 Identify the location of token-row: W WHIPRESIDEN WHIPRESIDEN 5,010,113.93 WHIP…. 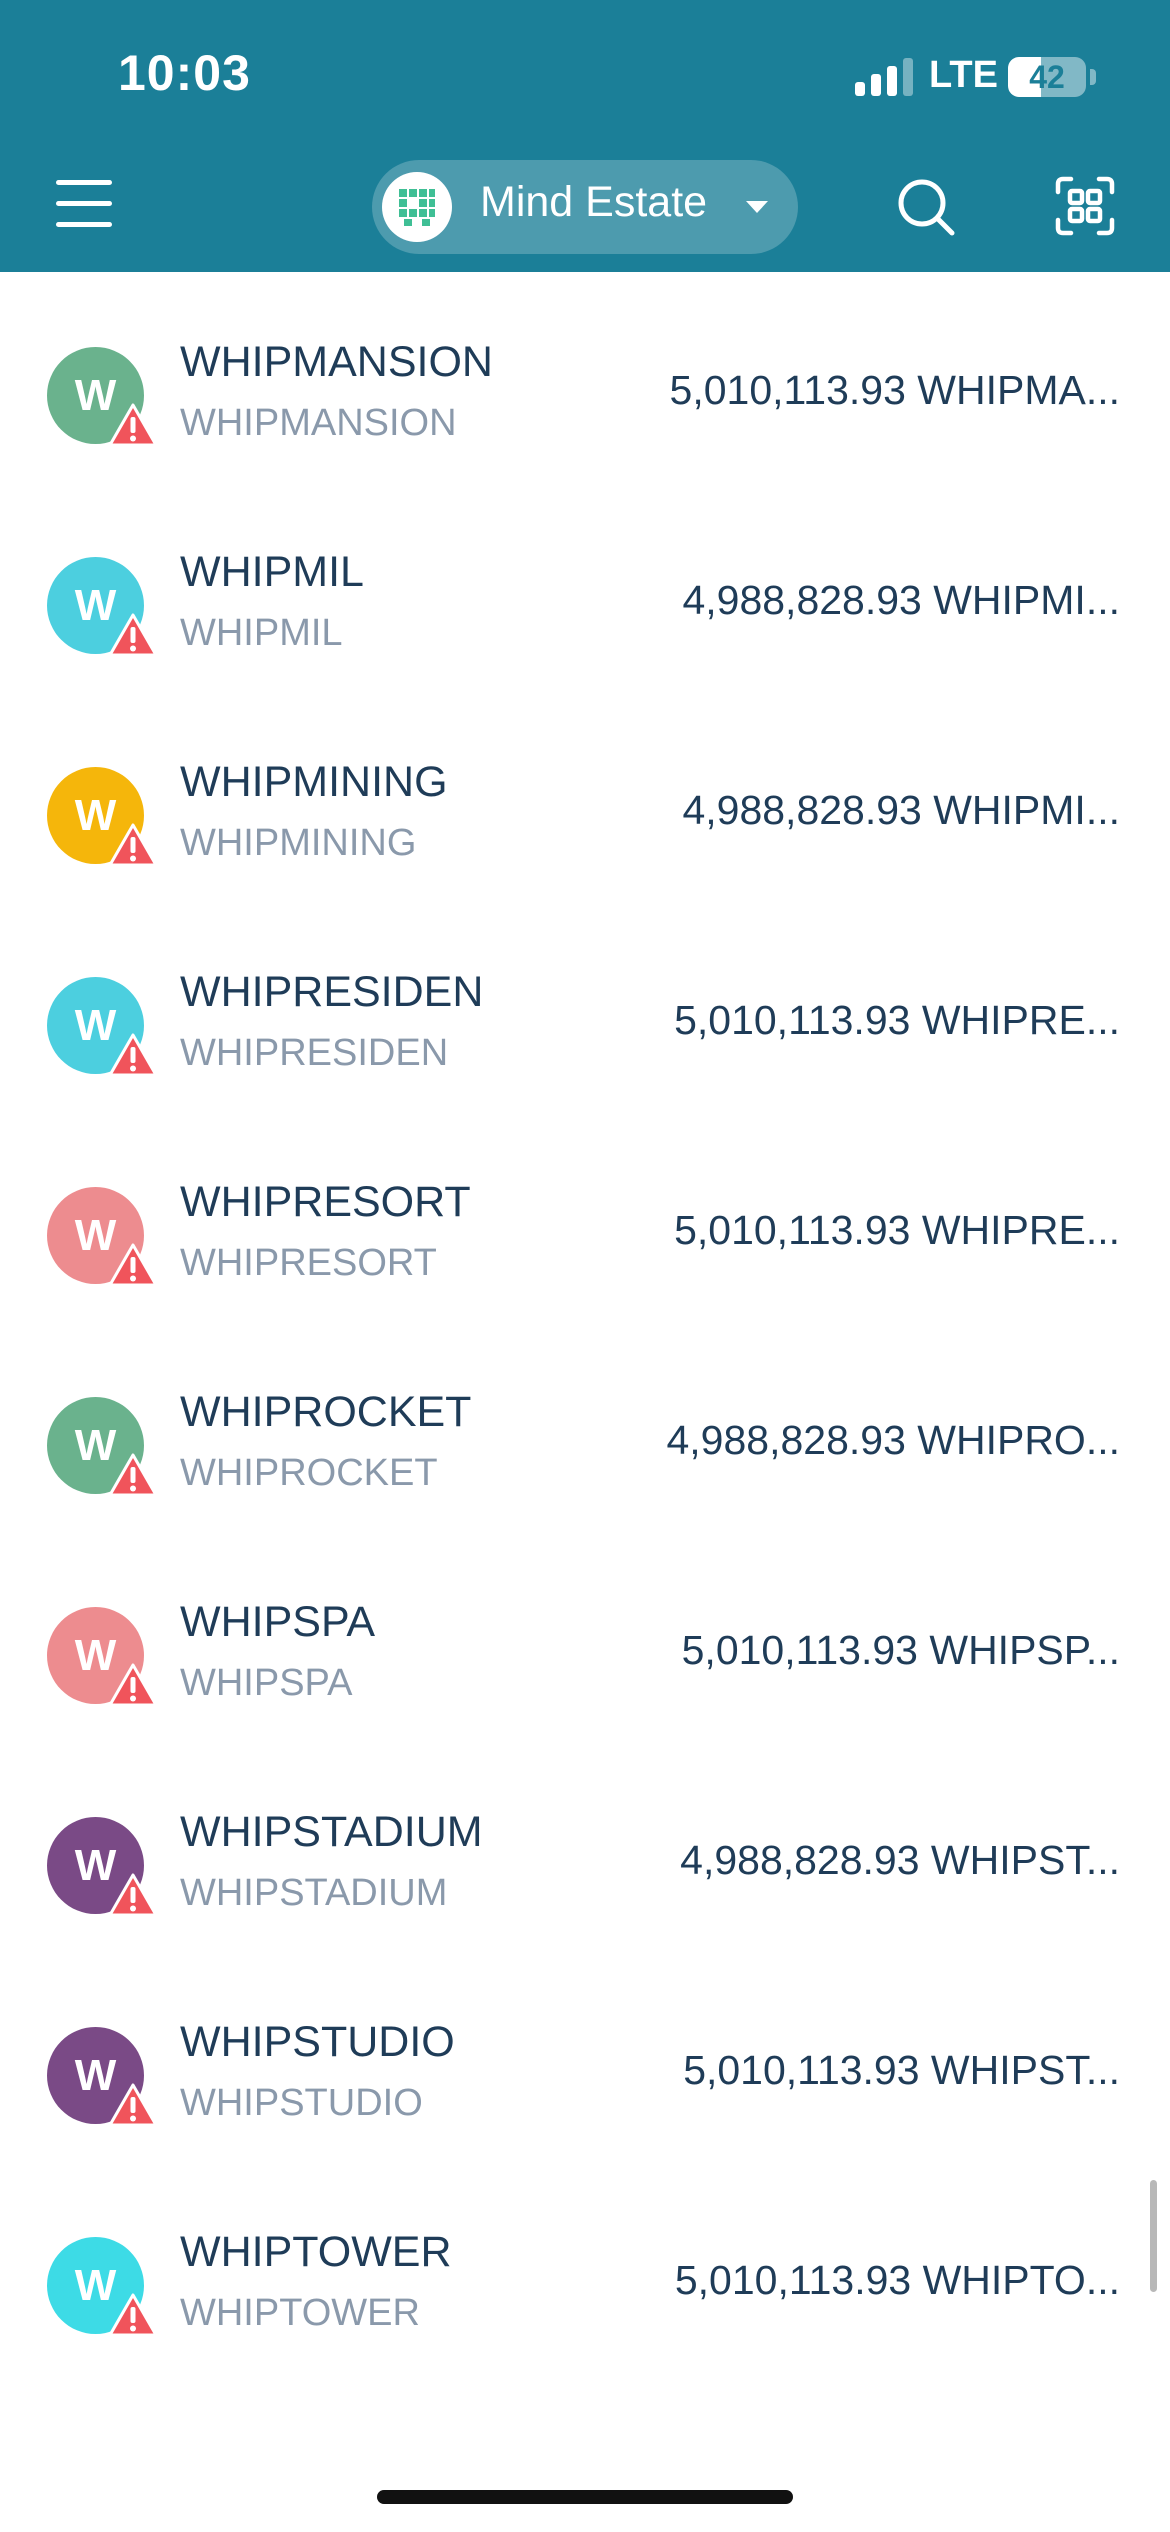
(585, 1037).